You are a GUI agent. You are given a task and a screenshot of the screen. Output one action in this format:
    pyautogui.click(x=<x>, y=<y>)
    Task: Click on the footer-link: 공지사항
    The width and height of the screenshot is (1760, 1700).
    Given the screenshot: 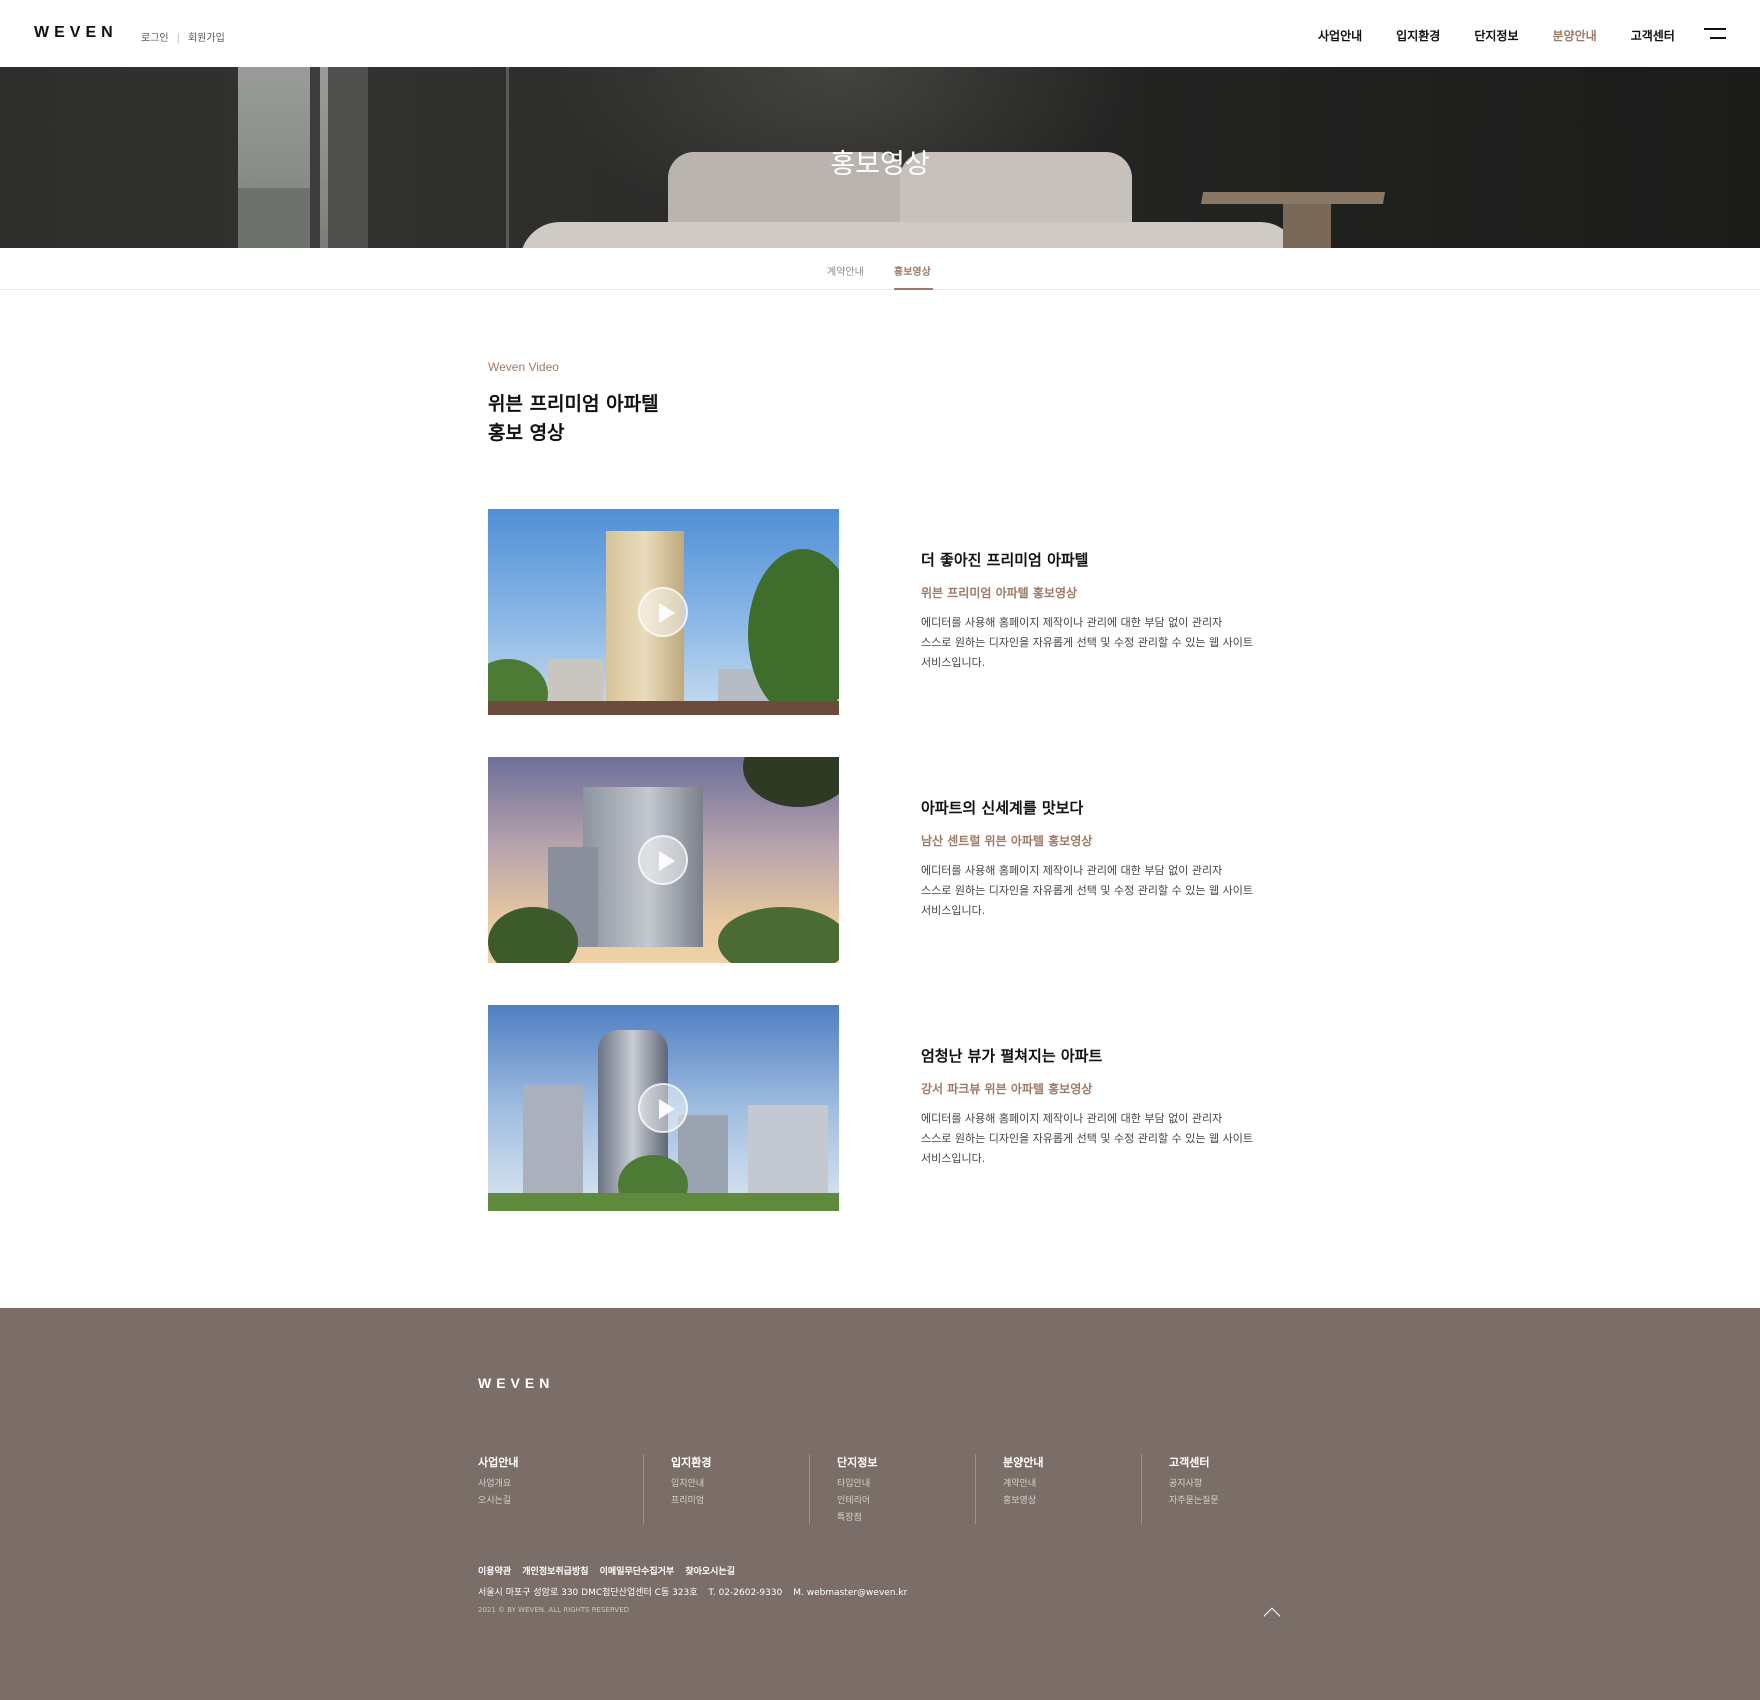 What is the action you would take?
    pyautogui.click(x=1238, y=1484)
    